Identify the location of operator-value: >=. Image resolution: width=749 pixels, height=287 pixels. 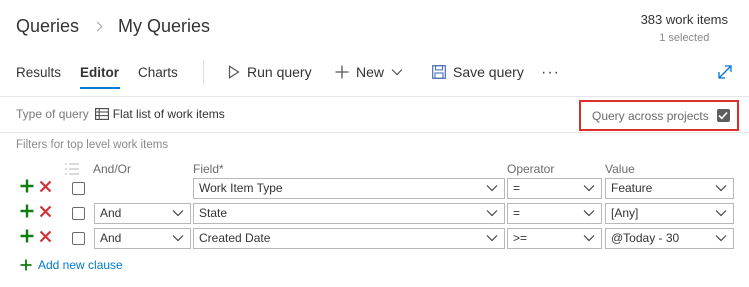
(520, 238).